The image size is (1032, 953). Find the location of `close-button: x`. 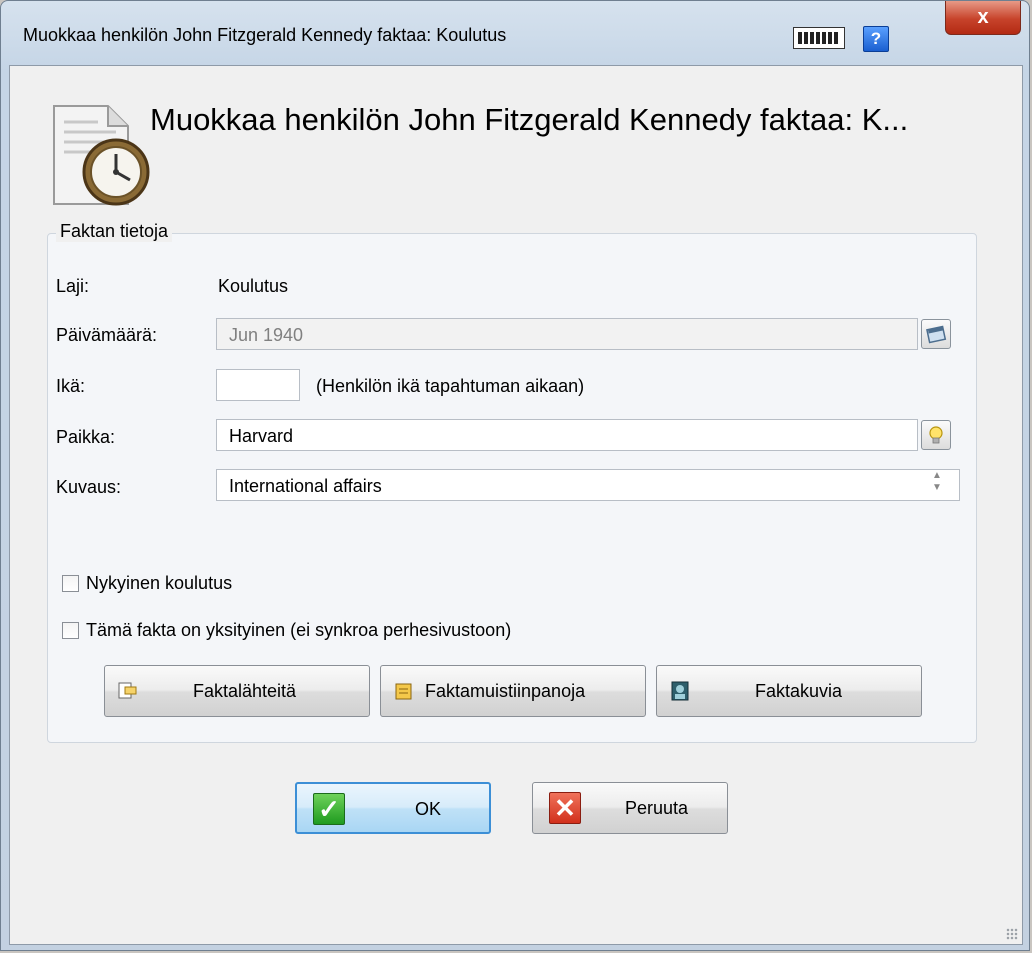

close-button: x is located at coordinates (983, 18).